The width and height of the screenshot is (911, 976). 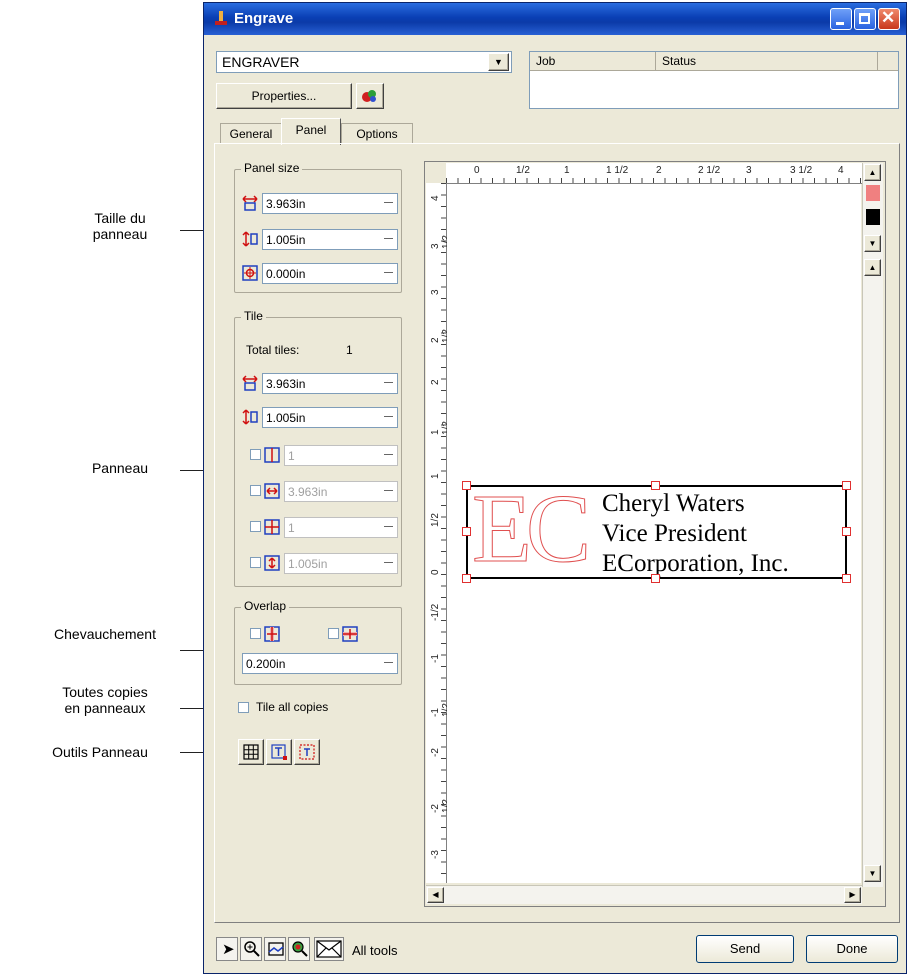 What do you see at coordinates (555, 19) in the screenshot?
I see `title-bar: Engrave ✕` at bounding box center [555, 19].